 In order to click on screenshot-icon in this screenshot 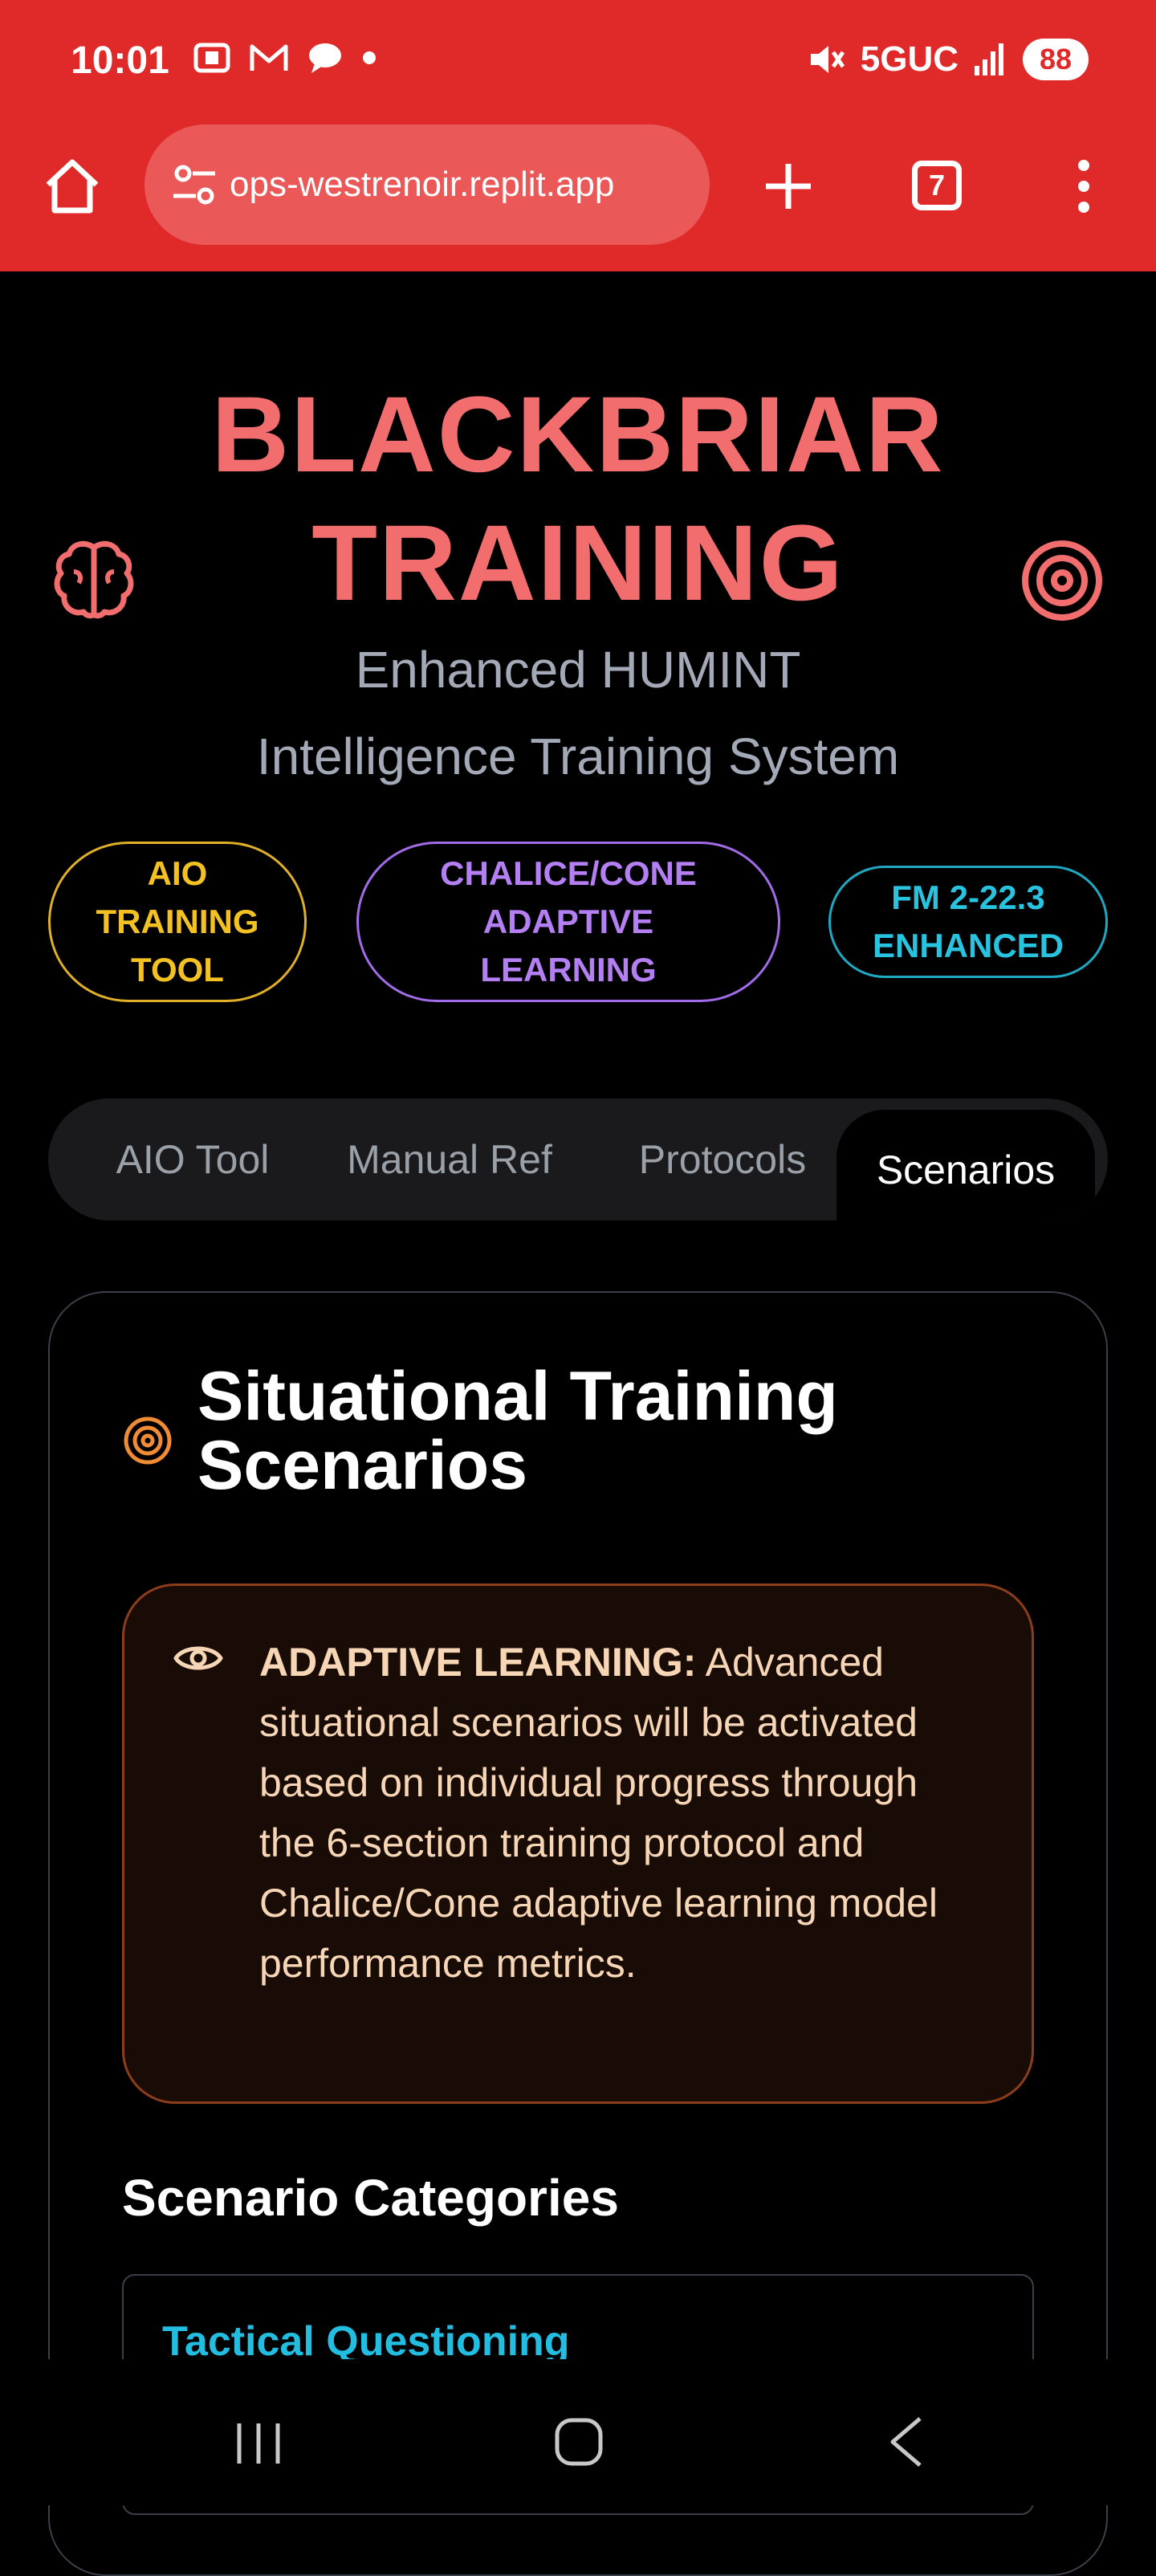, I will do `click(212, 58)`.